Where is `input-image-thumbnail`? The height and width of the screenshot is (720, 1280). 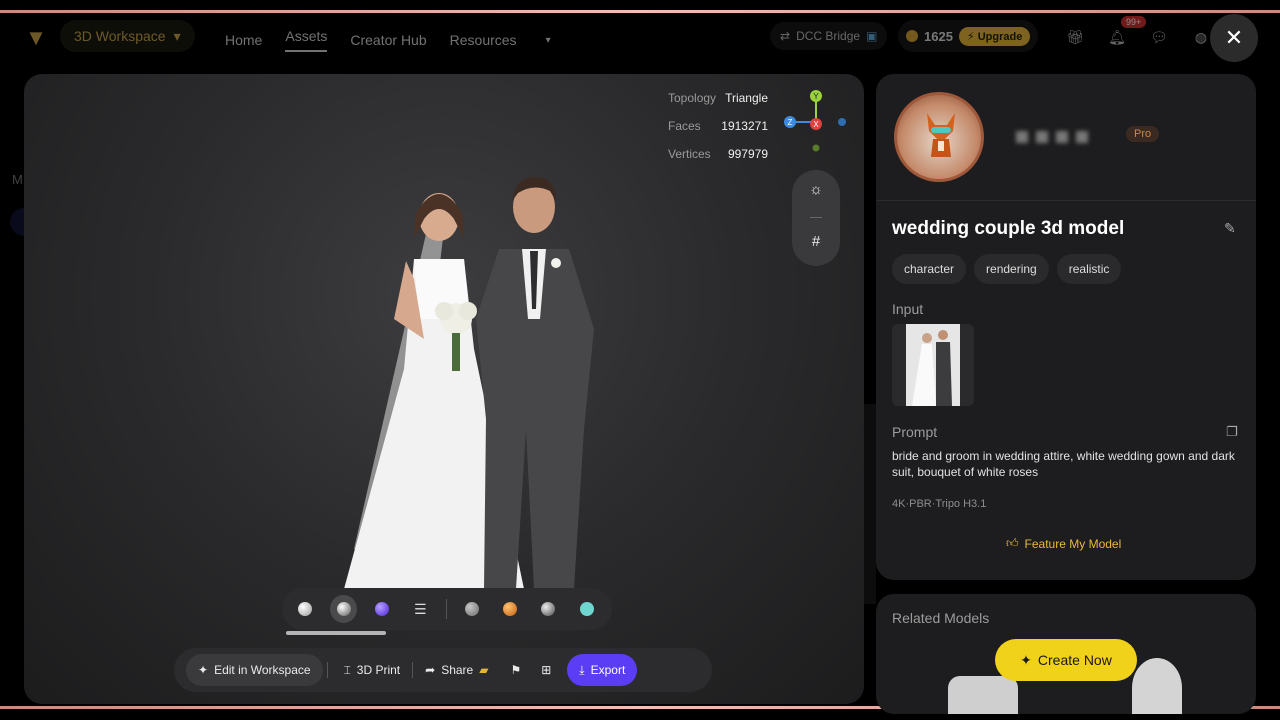 input-image-thumbnail is located at coordinates (933, 365).